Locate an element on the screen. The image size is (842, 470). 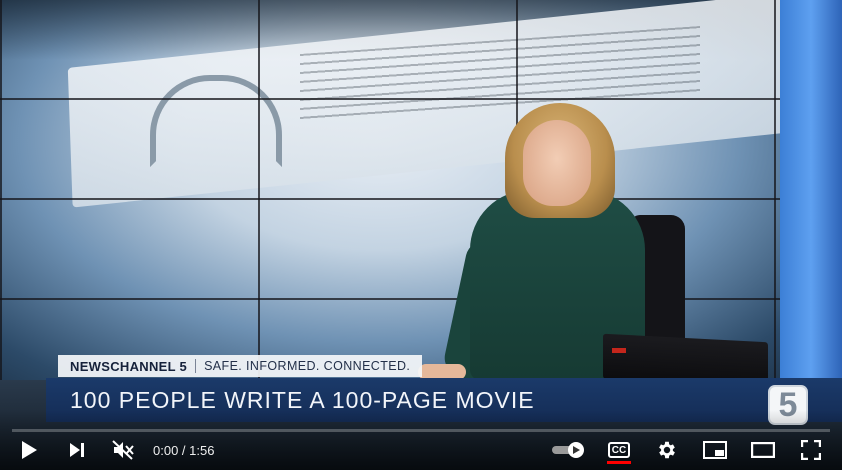
next-icon is located at coordinates (77, 450).